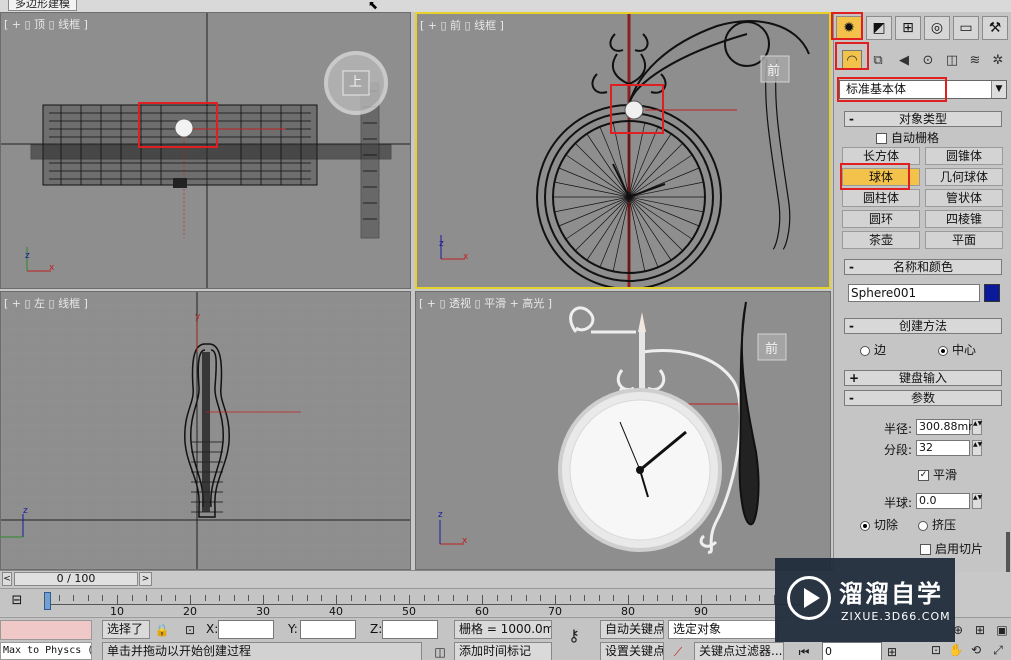  What do you see at coordinates (773, 69) in the screenshot?
I see `viewcube-front: 前` at bounding box center [773, 69].